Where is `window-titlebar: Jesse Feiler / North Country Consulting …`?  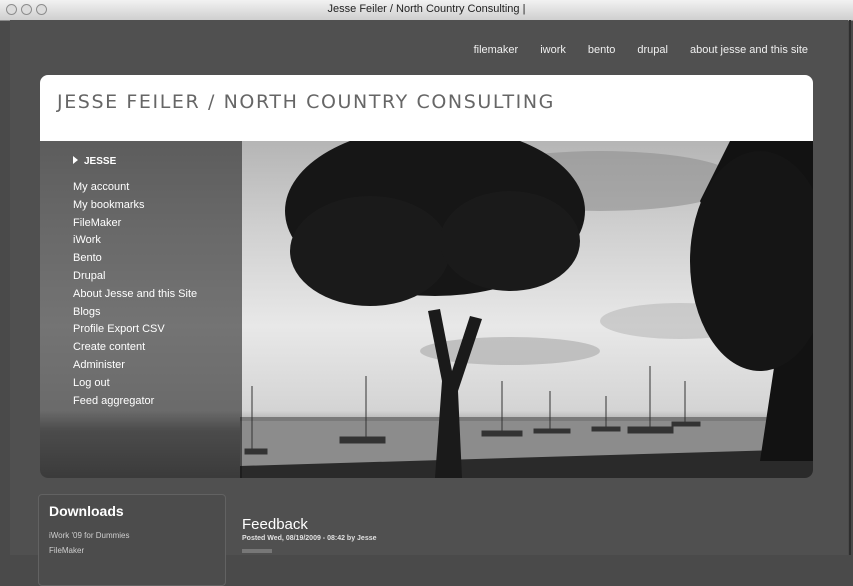 window-titlebar: Jesse Feiler / North Country Consulting … is located at coordinates (426, 10).